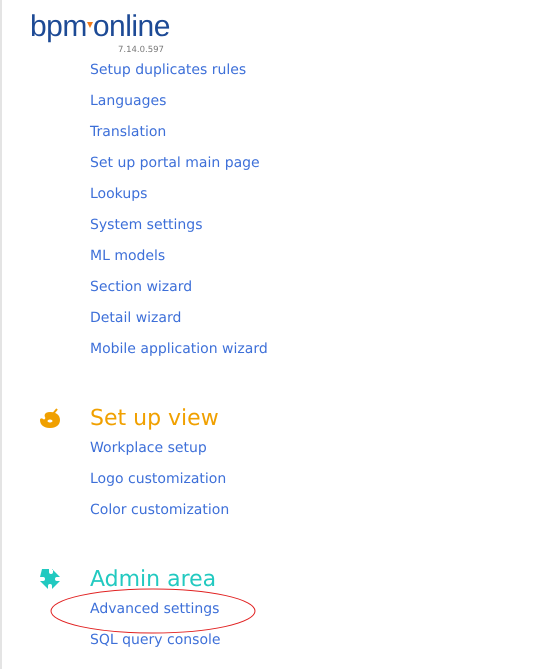 The image size is (558, 669). Describe the element at coordinates (141, 287) in the screenshot. I see `settings-link: Section wizard` at that location.